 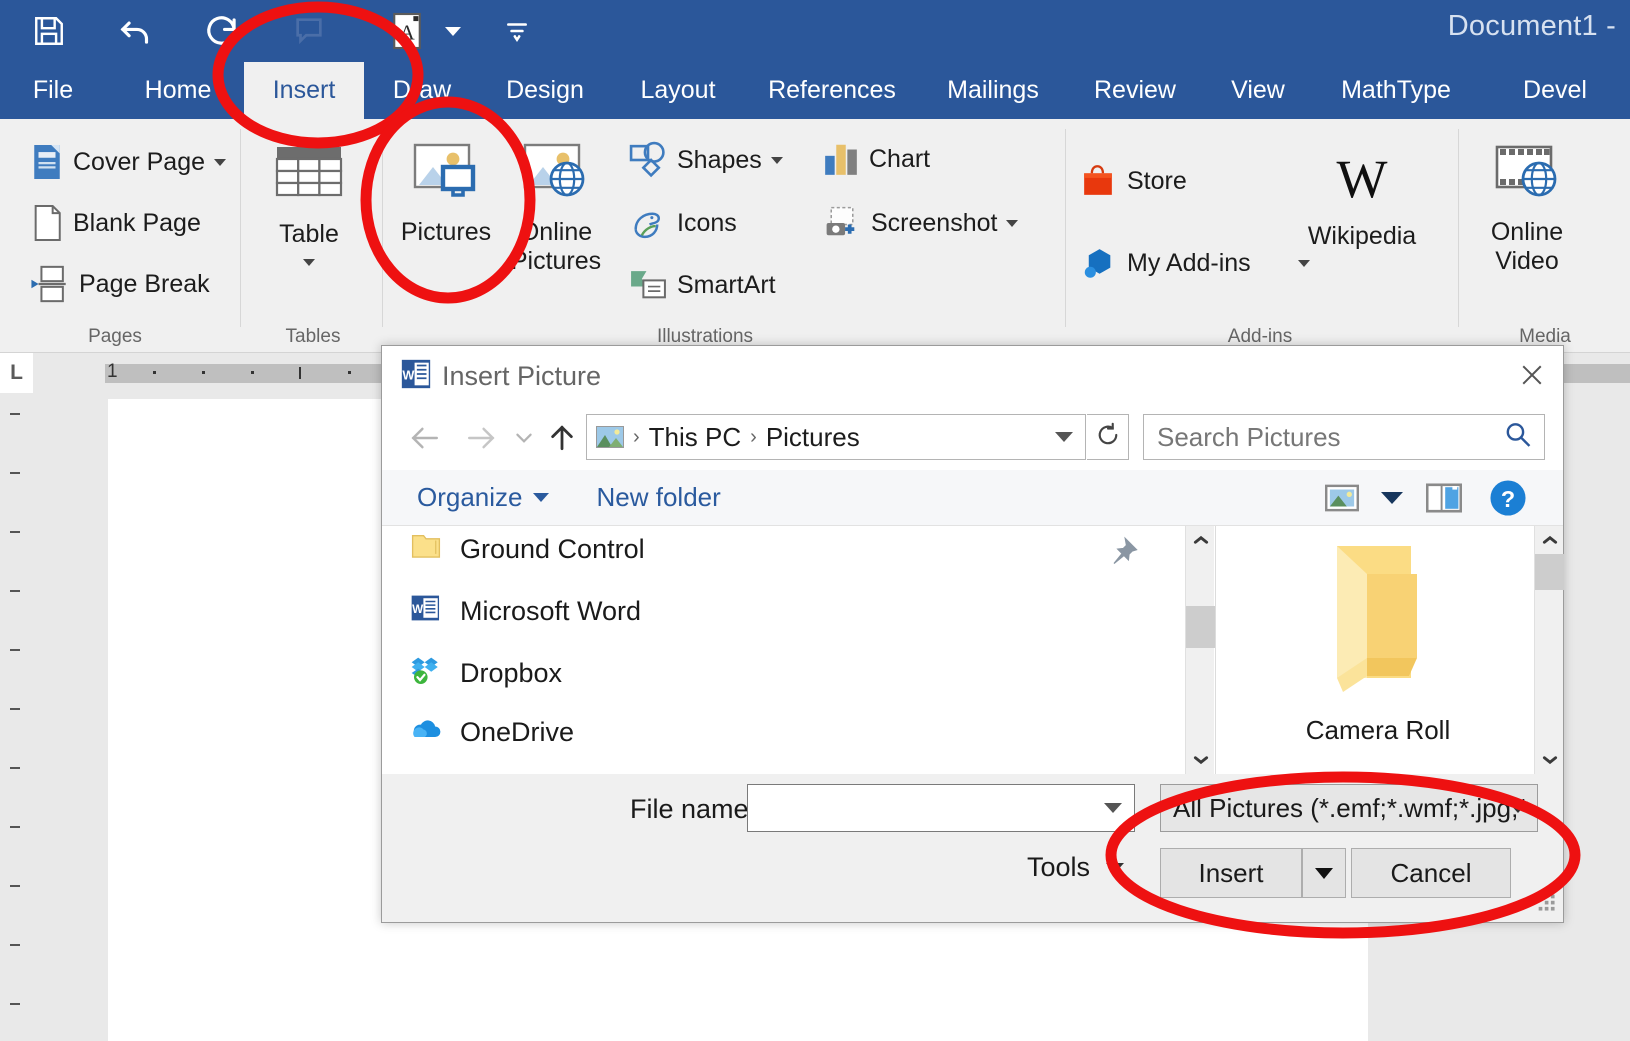 What do you see at coordinates (1258, 90) in the screenshot?
I see `tab-view: View` at bounding box center [1258, 90].